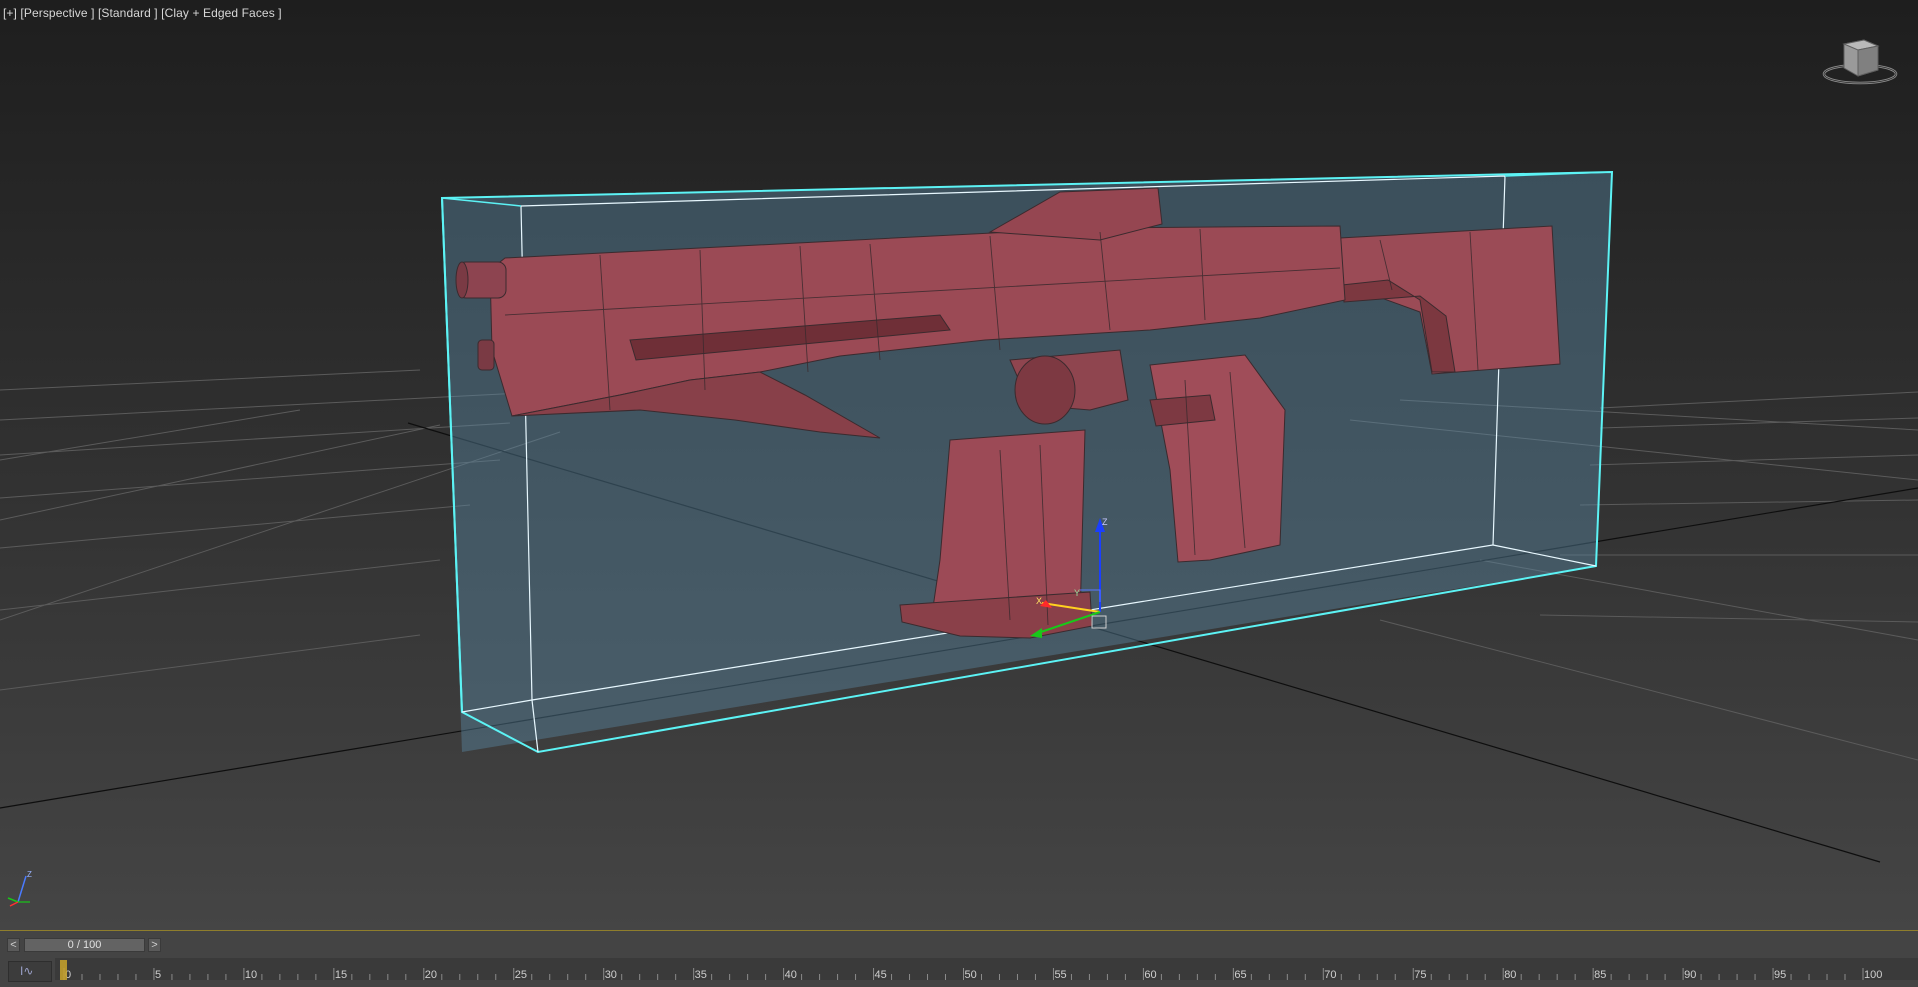 The image size is (1918, 987). What do you see at coordinates (251, 975) in the screenshot?
I see `ruler-label: 10` at bounding box center [251, 975].